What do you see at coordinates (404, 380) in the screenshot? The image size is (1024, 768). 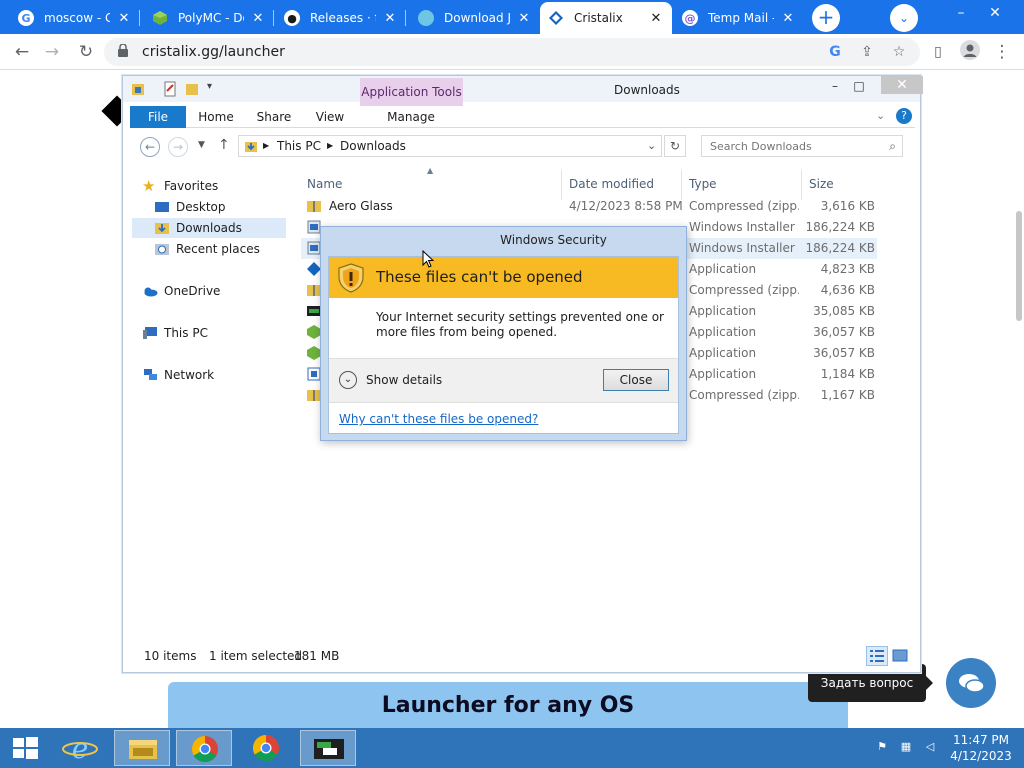 I see `show-details-toggle: Show details` at bounding box center [404, 380].